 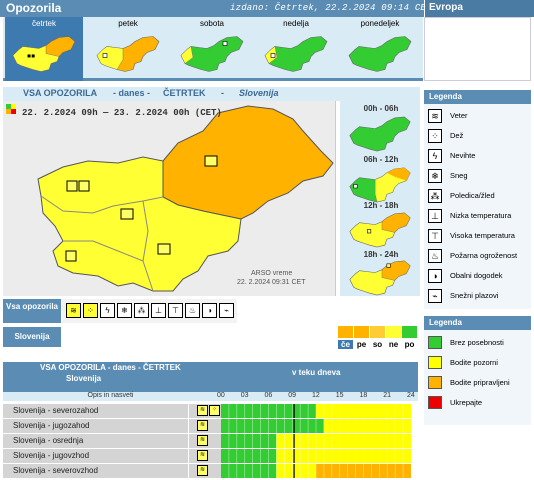 I want to click on hour-tick: 21, so click(x=387, y=395).